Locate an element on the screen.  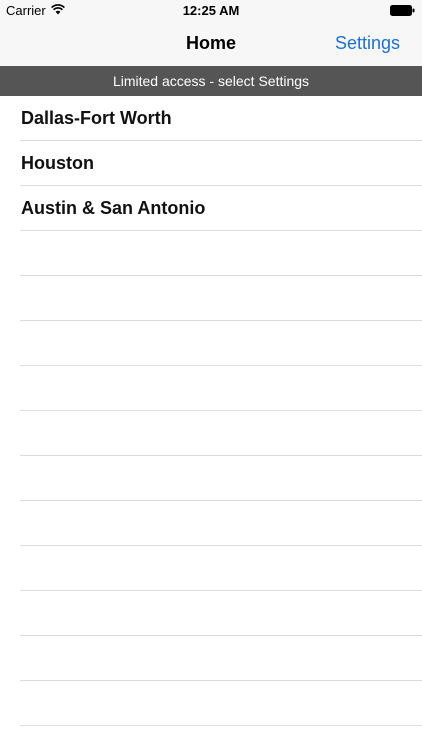
settings-button: Settings is located at coordinates (367, 43).